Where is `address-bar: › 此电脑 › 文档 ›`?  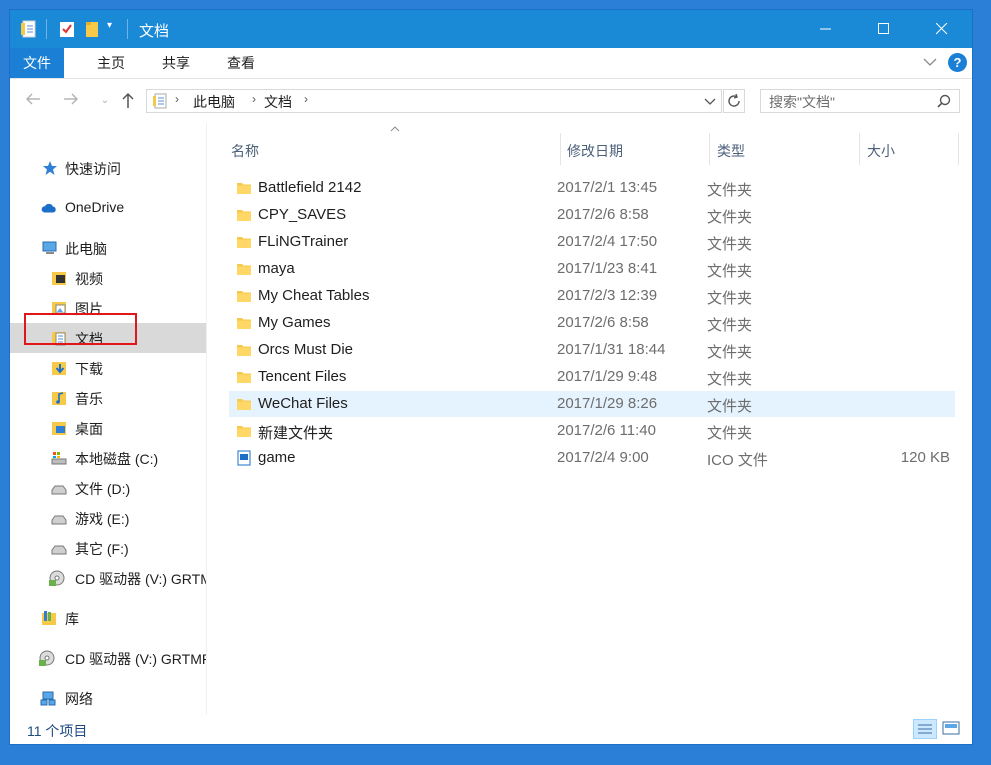 address-bar: › 此电脑 › 文档 › is located at coordinates (434, 101).